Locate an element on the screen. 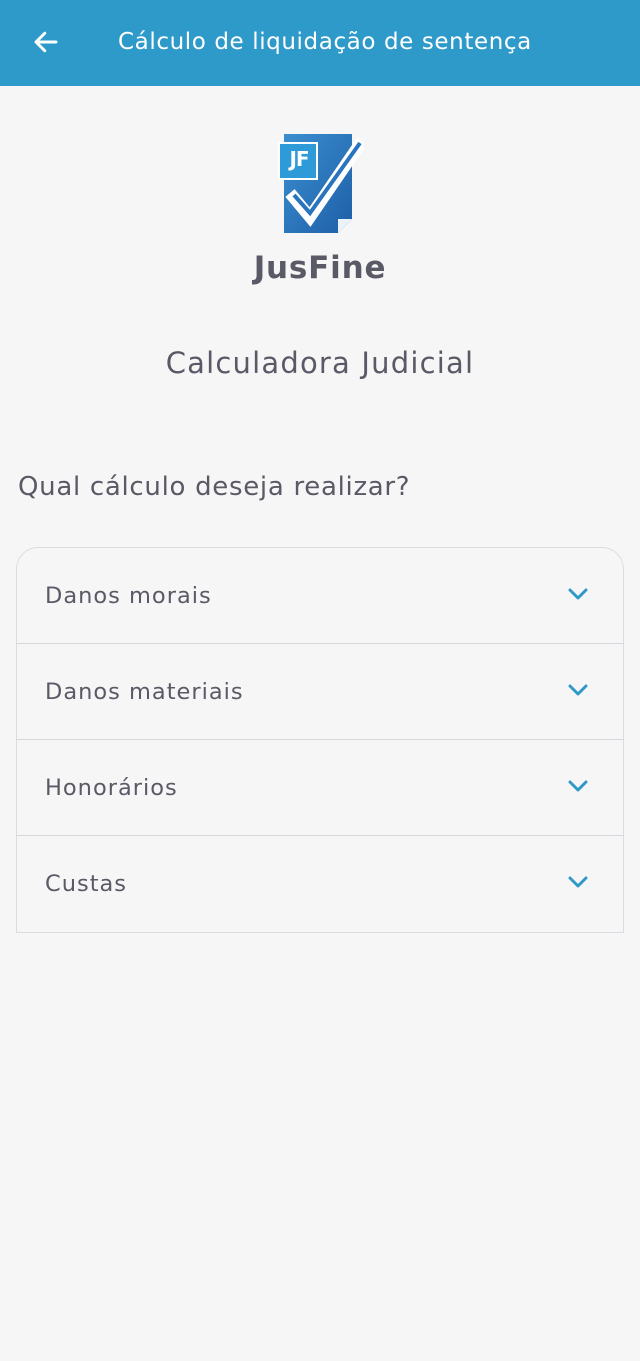 This screenshot has height=1361, width=640. page-subtitle: Calculadora Judicial is located at coordinates (320, 363).